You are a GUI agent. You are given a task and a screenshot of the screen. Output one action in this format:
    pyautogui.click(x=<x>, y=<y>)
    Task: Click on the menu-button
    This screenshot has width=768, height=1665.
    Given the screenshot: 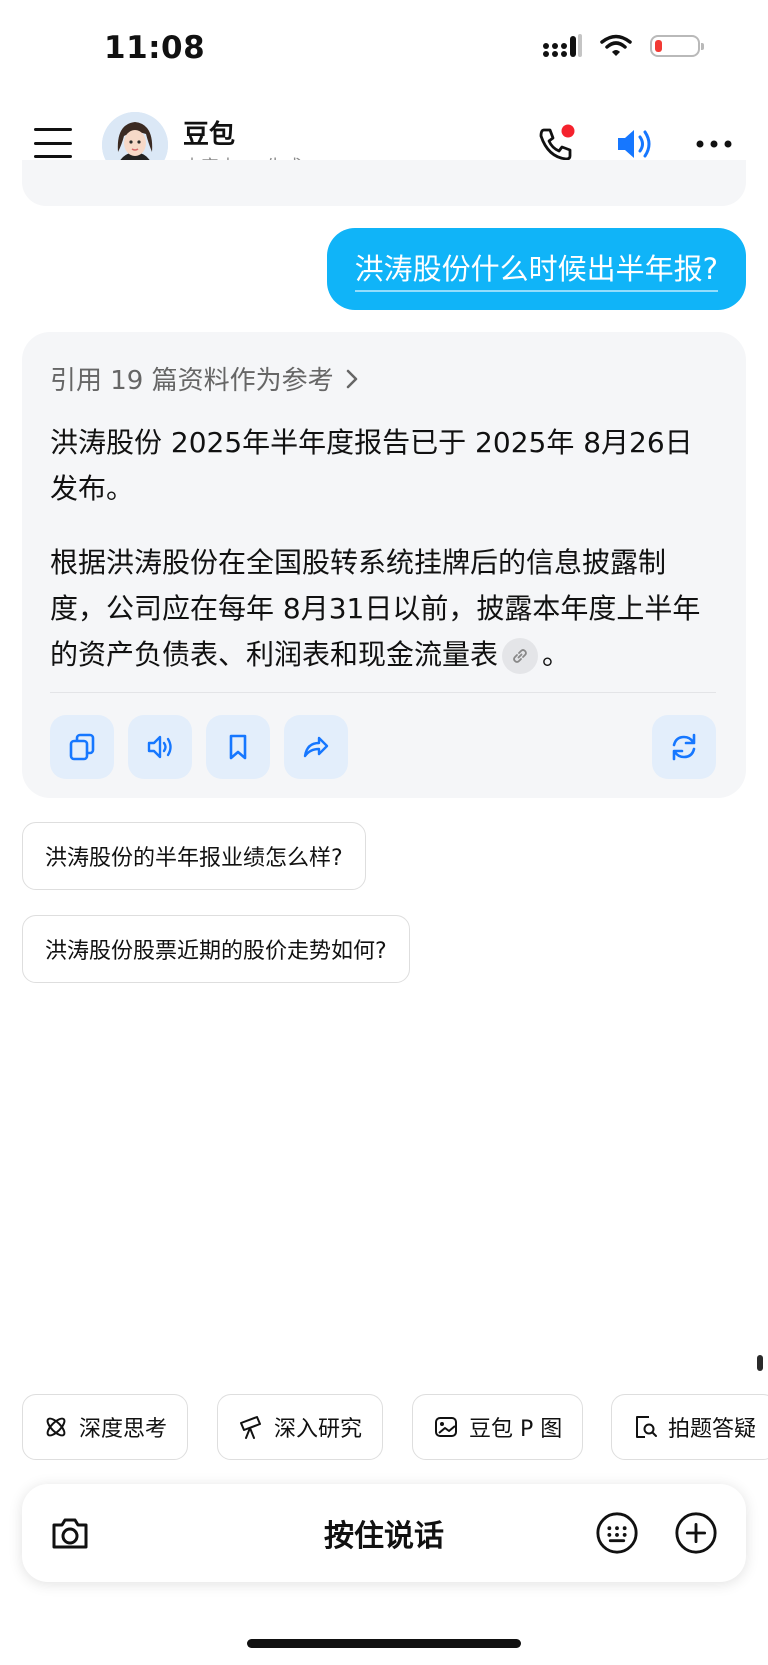 What is the action you would take?
    pyautogui.click(x=53, y=143)
    